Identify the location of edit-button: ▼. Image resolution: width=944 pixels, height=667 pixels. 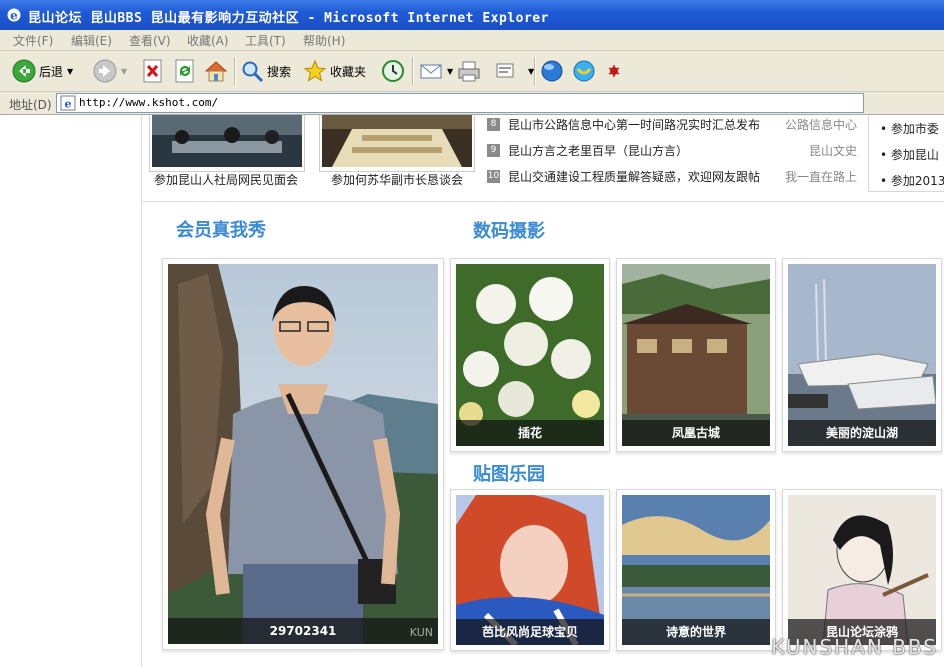
(514, 71).